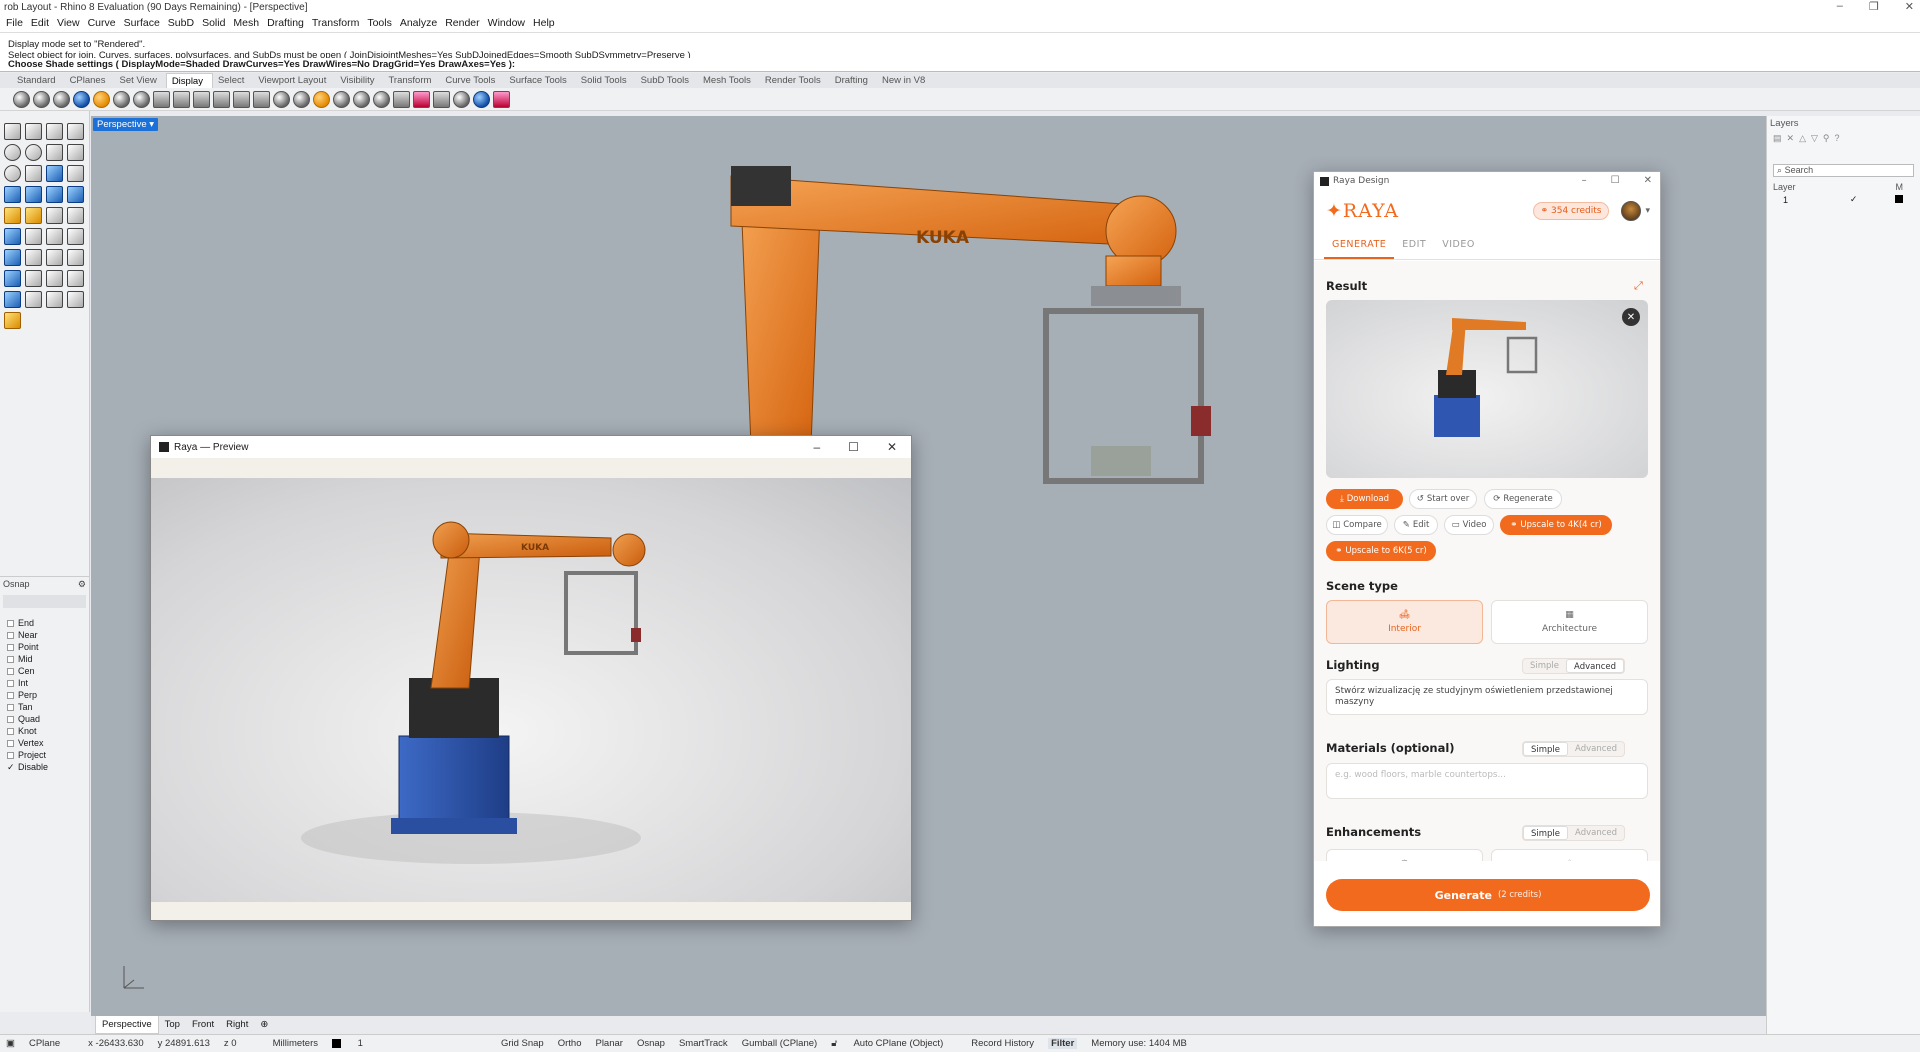 This screenshot has width=1920, height=1052. What do you see at coordinates (54, 299) in the screenshot?
I see `check-icon` at bounding box center [54, 299].